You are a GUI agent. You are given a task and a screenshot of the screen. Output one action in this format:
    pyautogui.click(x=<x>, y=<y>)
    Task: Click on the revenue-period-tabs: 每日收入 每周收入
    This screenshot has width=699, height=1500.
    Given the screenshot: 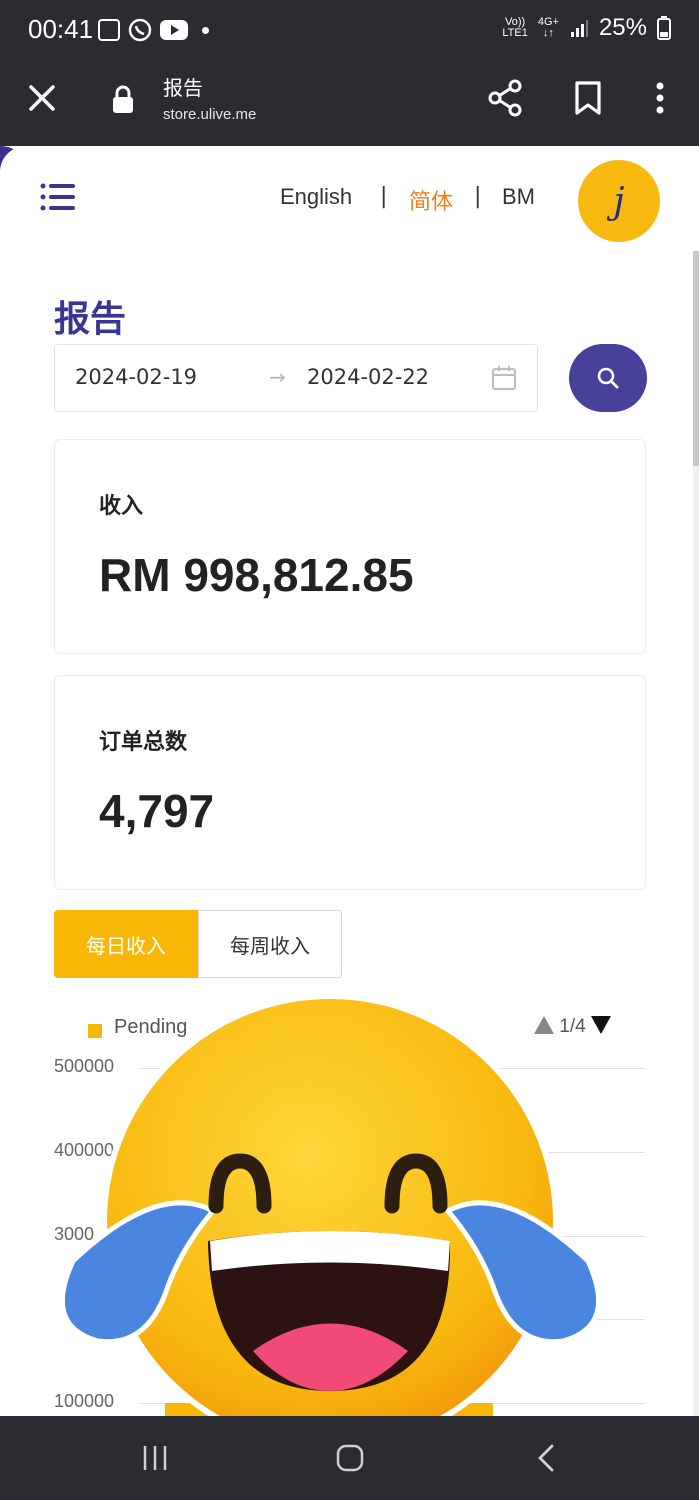 What is the action you would take?
    pyautogui.click(x=198, y=944)
    